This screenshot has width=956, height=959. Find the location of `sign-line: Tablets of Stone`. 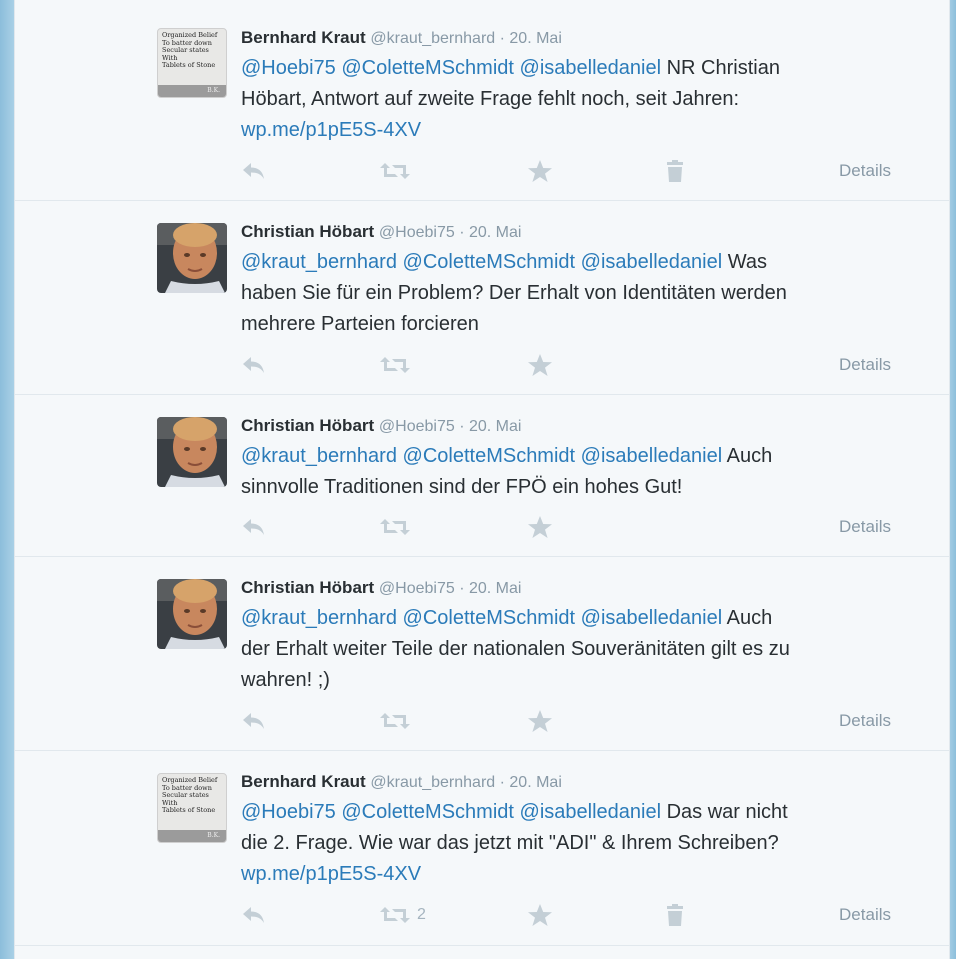

sign-line: Tablets of Stone is located at coordinates (189, 65).